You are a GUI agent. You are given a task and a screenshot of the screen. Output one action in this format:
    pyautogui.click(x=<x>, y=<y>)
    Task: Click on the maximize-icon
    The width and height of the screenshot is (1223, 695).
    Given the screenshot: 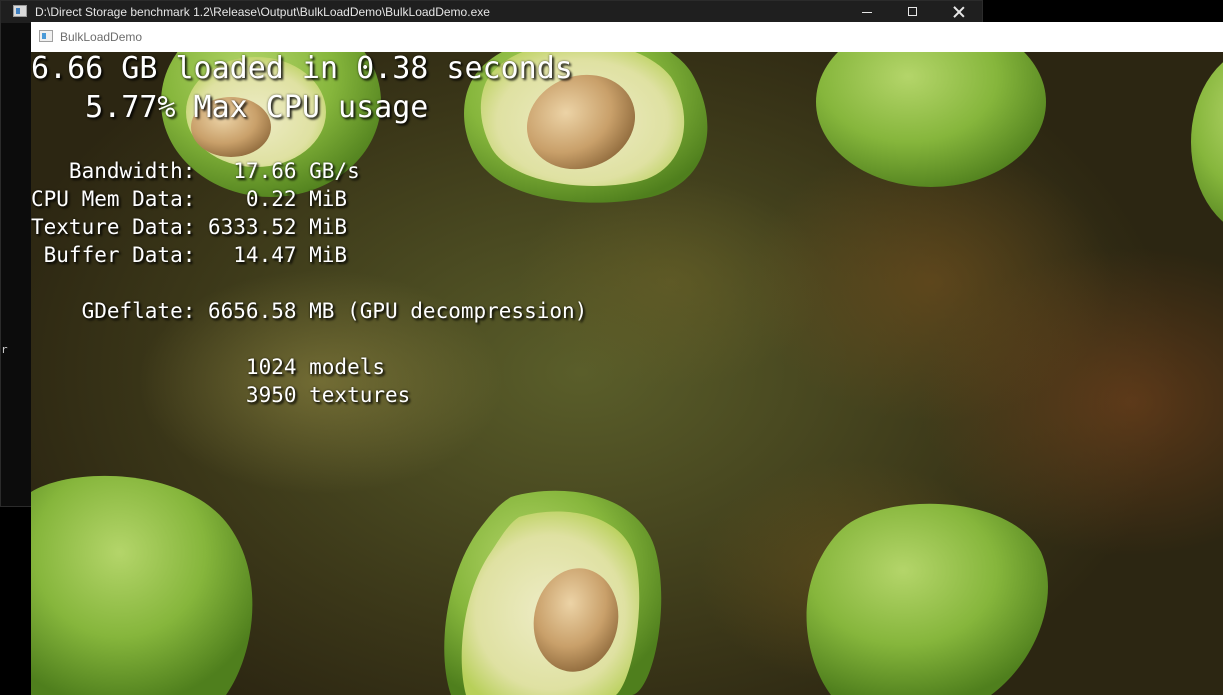 What is the action you would take?
    pyautogui.click(x=912, y=11)
    